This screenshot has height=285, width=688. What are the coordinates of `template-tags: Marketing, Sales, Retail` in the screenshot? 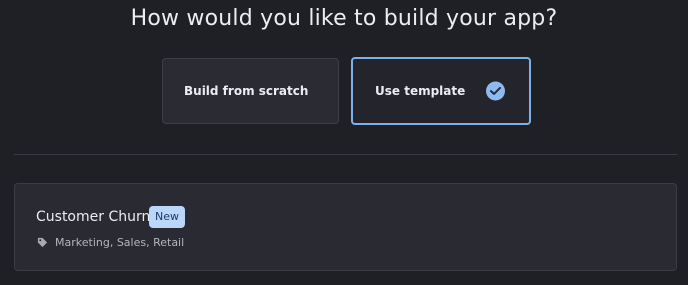 It's located at (110, 242).